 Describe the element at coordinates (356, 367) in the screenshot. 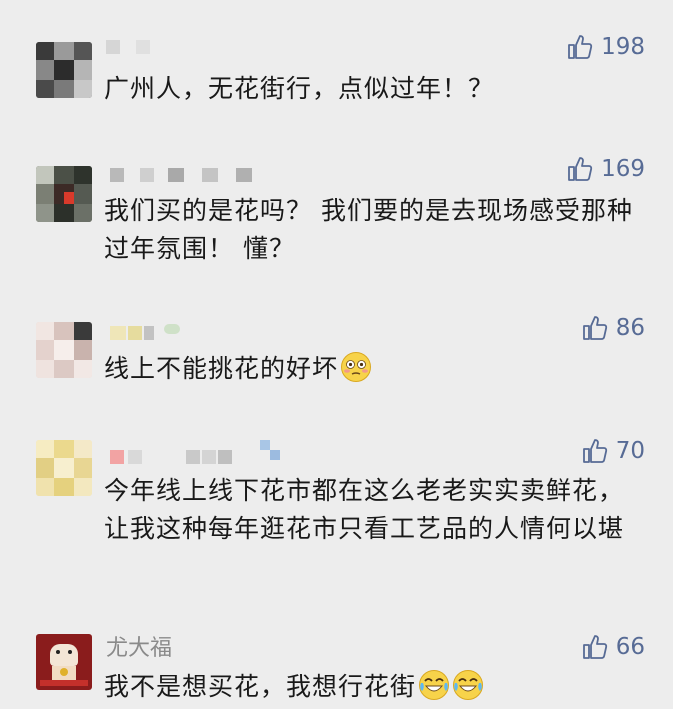

I see `flushed-face-emoji` at that location.